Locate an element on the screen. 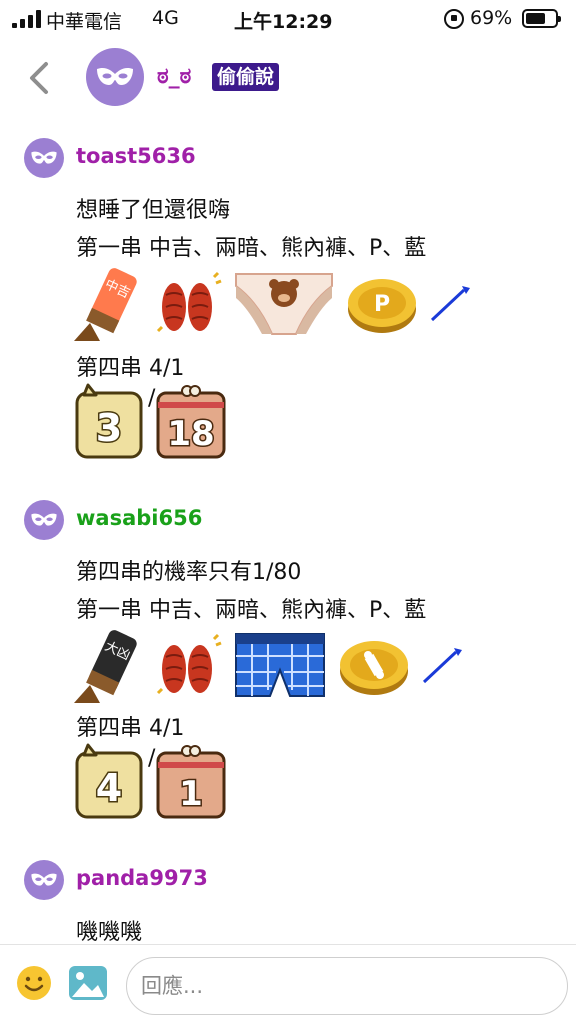 The image size is (576, 1024). chat-header: ಠ_ಠ 偷偷說 is located at coordinates (288, 79).